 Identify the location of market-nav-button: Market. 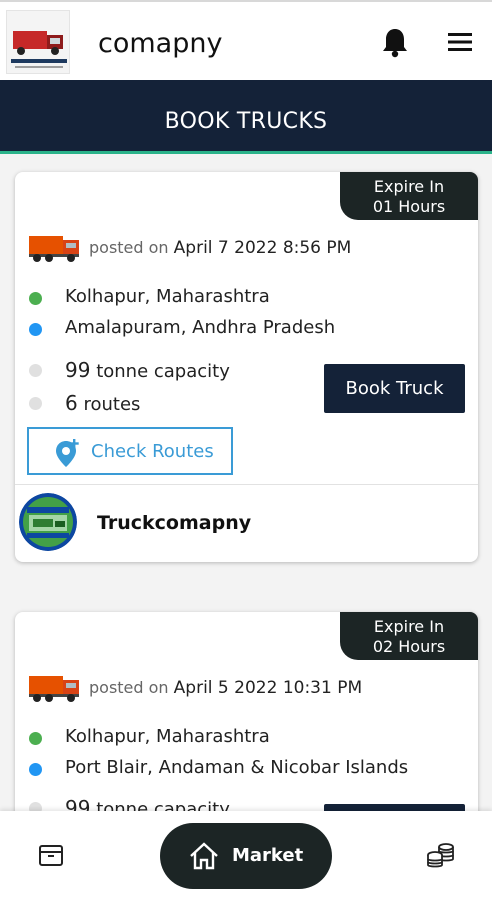
(246, 856).